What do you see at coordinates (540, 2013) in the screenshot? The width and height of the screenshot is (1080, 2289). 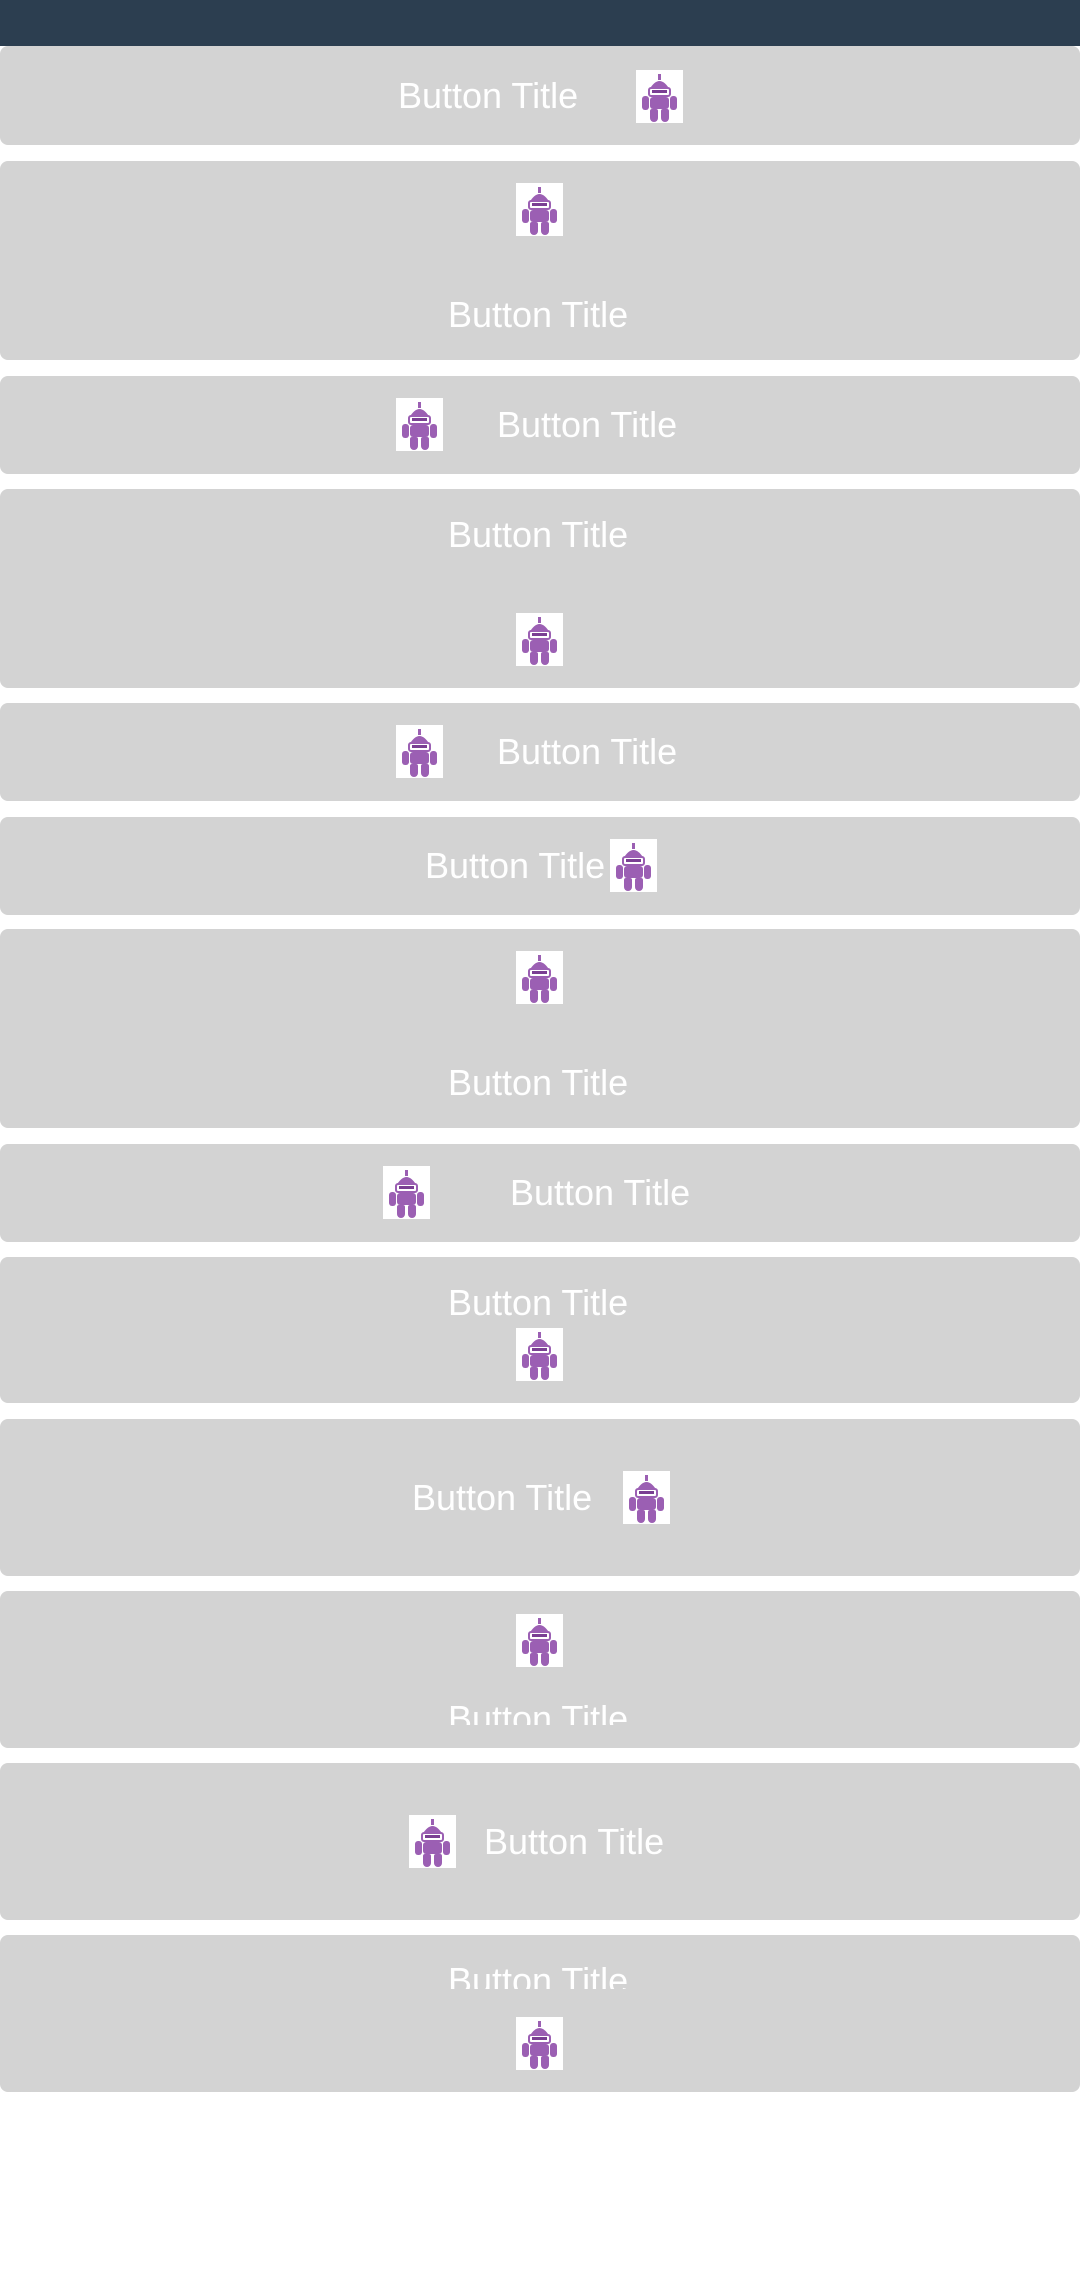 I see `image-button-13: Button Title` at bounding box center [540, 2013].